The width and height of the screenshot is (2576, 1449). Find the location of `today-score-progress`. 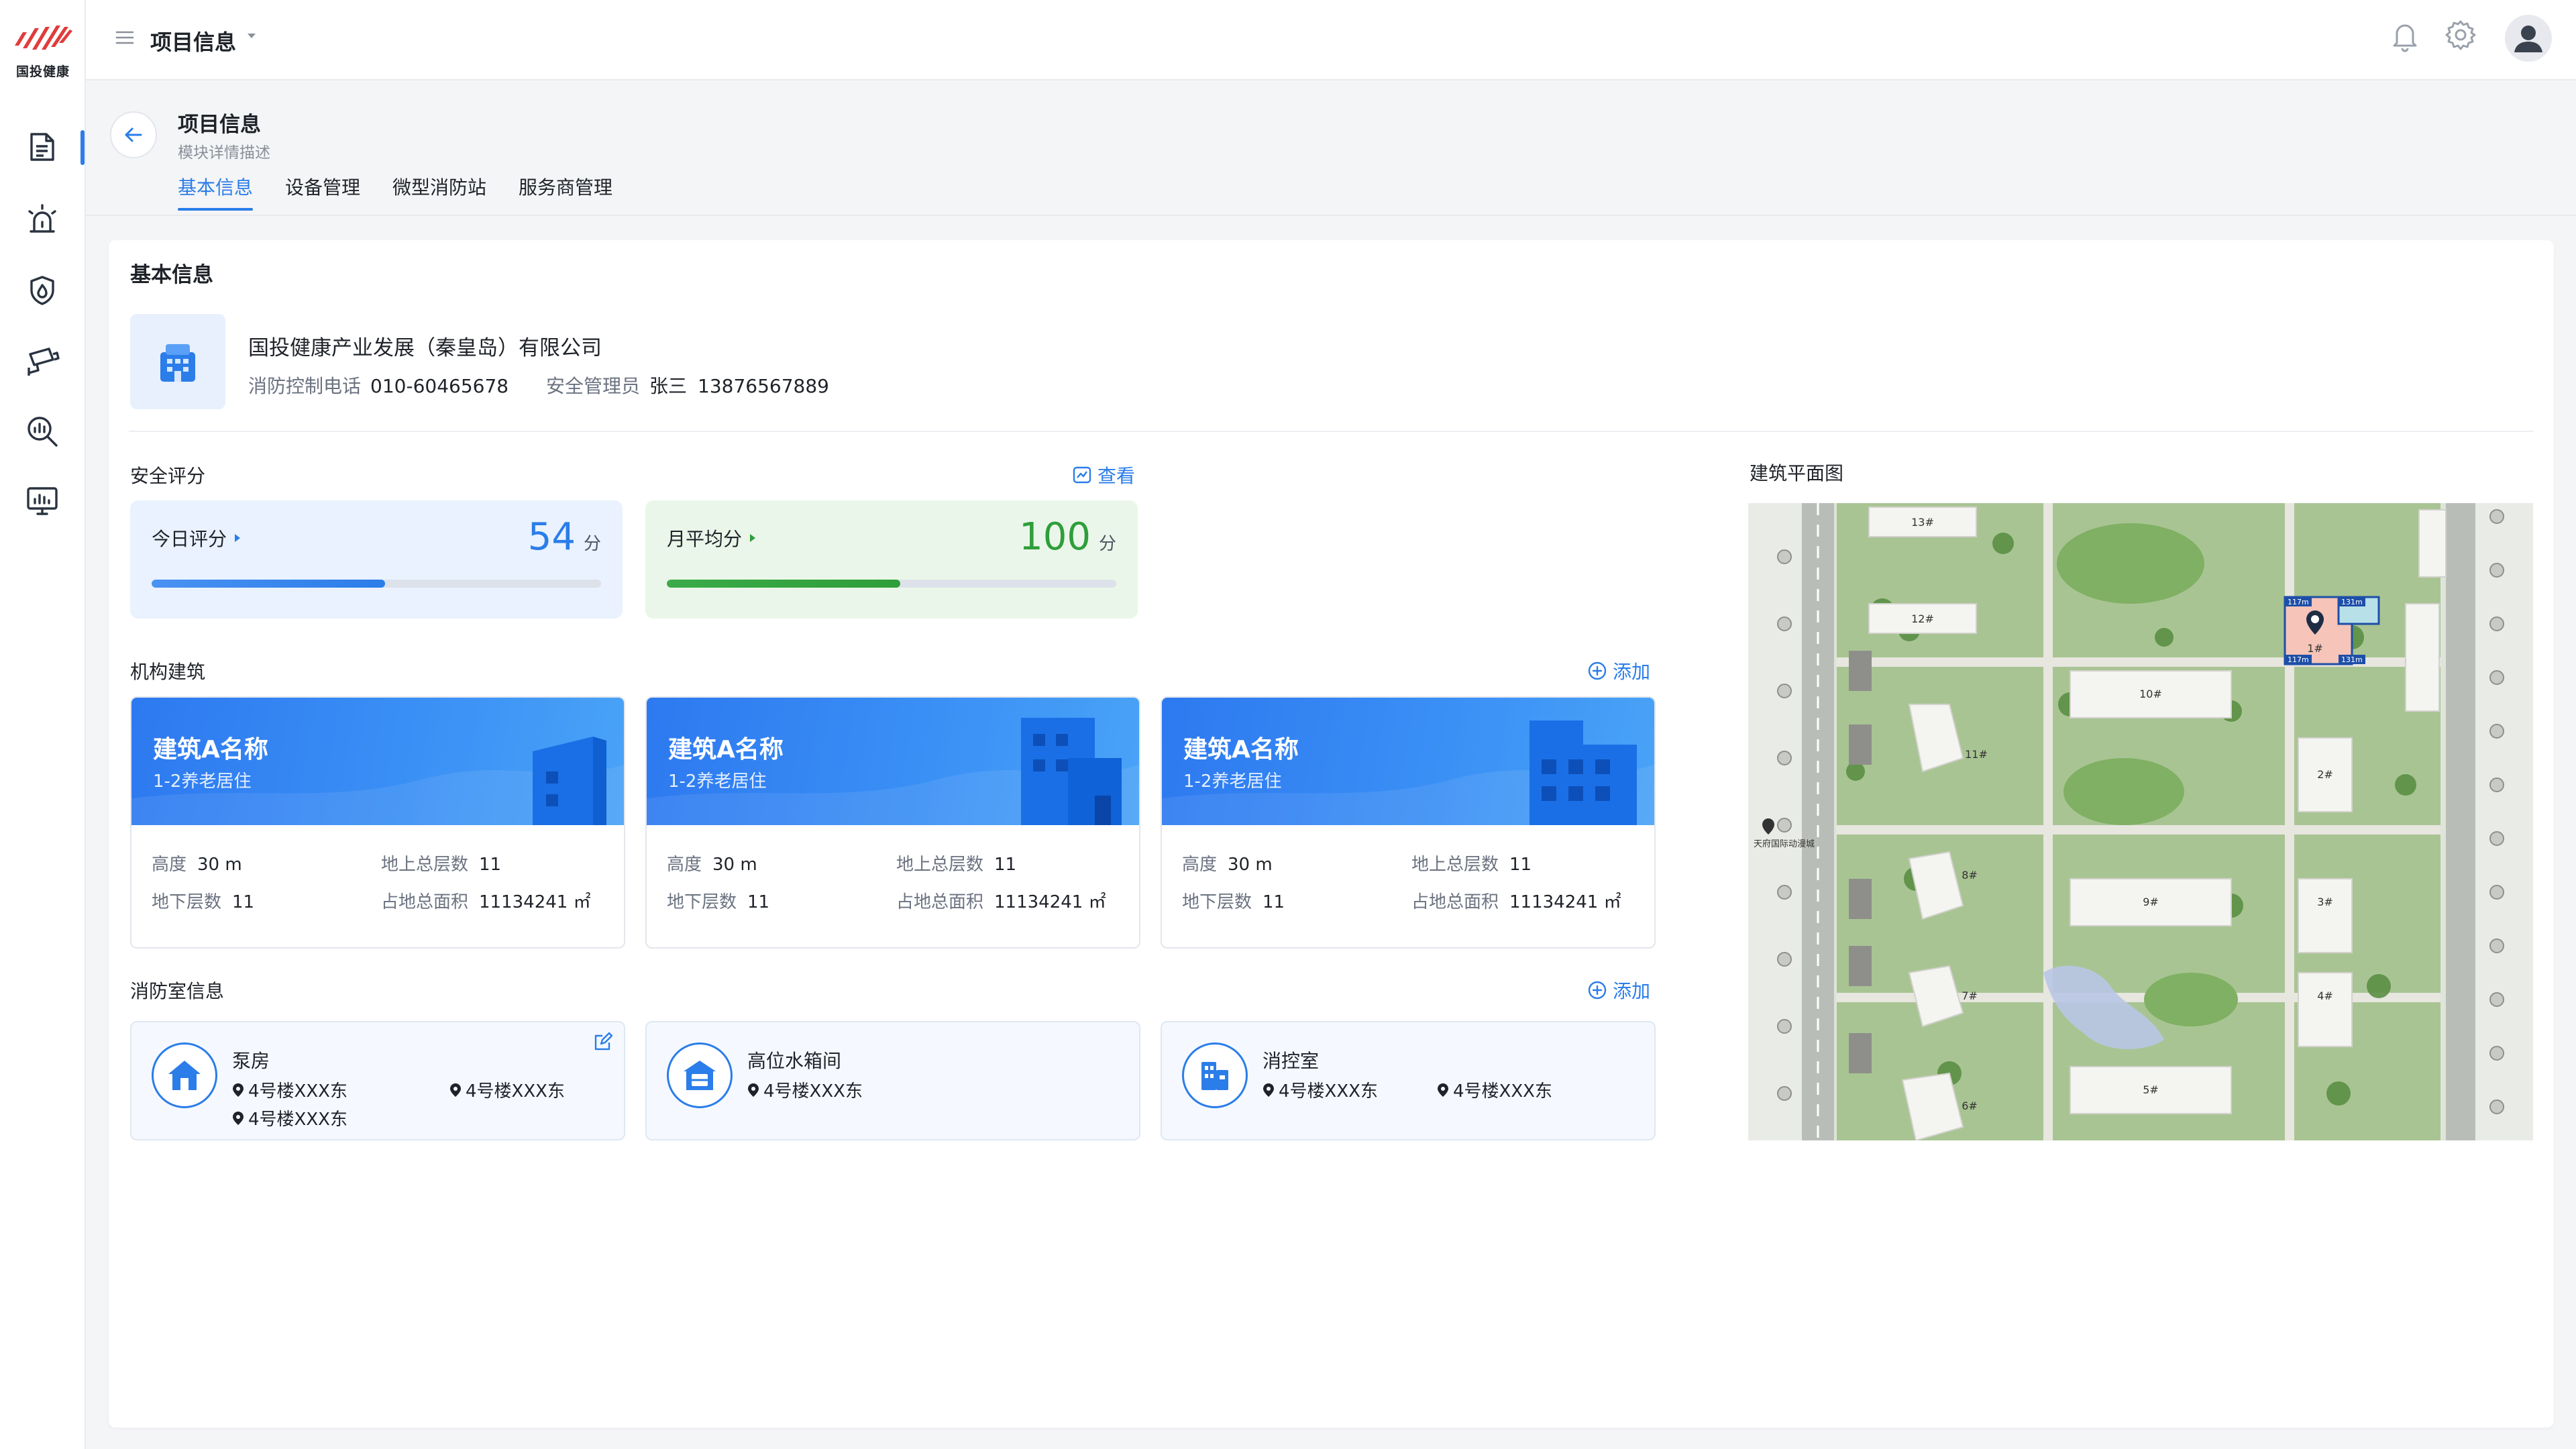

today-score-progress is located at coordinates (376, 584).